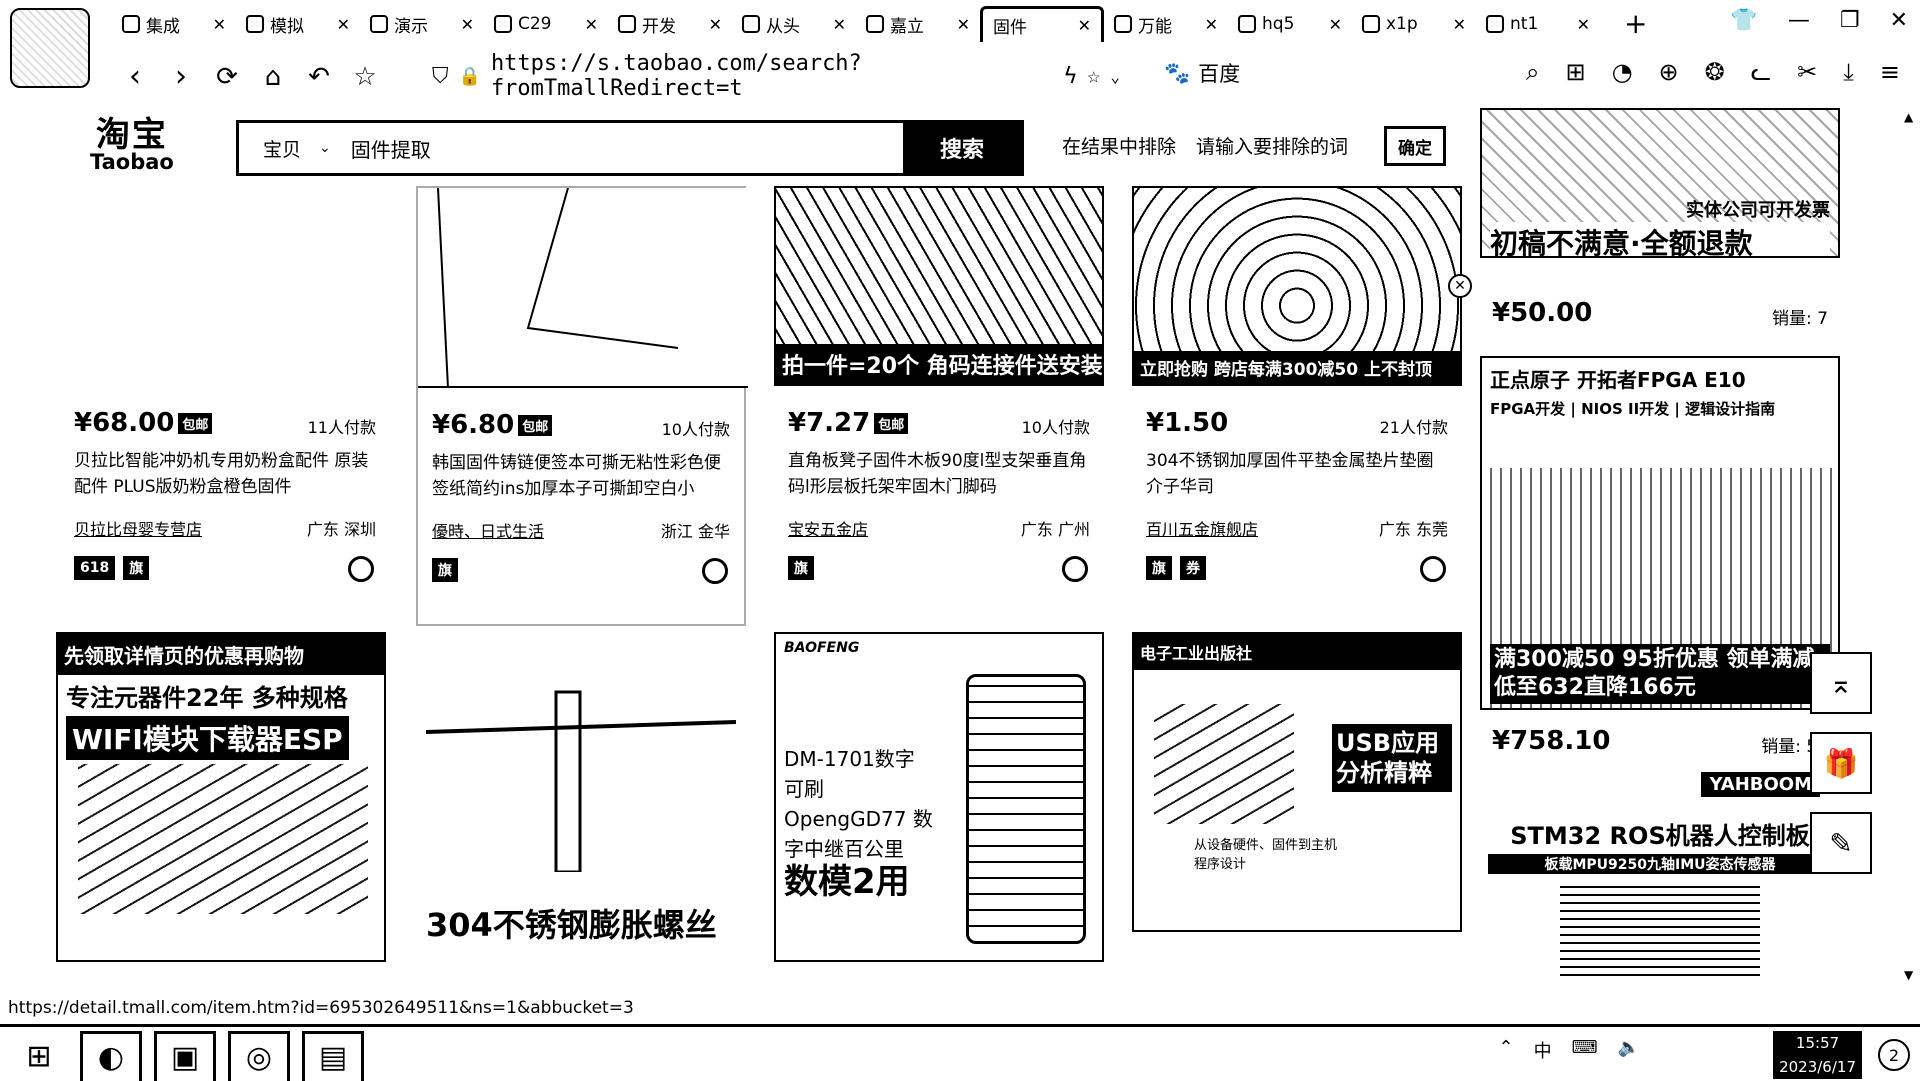 The width and height of the screenshot is (1920, 1081). Describe the element at coordinates (298, 24) in the screenshot. I see `browser-tab: 模拟 ✕` at that location.